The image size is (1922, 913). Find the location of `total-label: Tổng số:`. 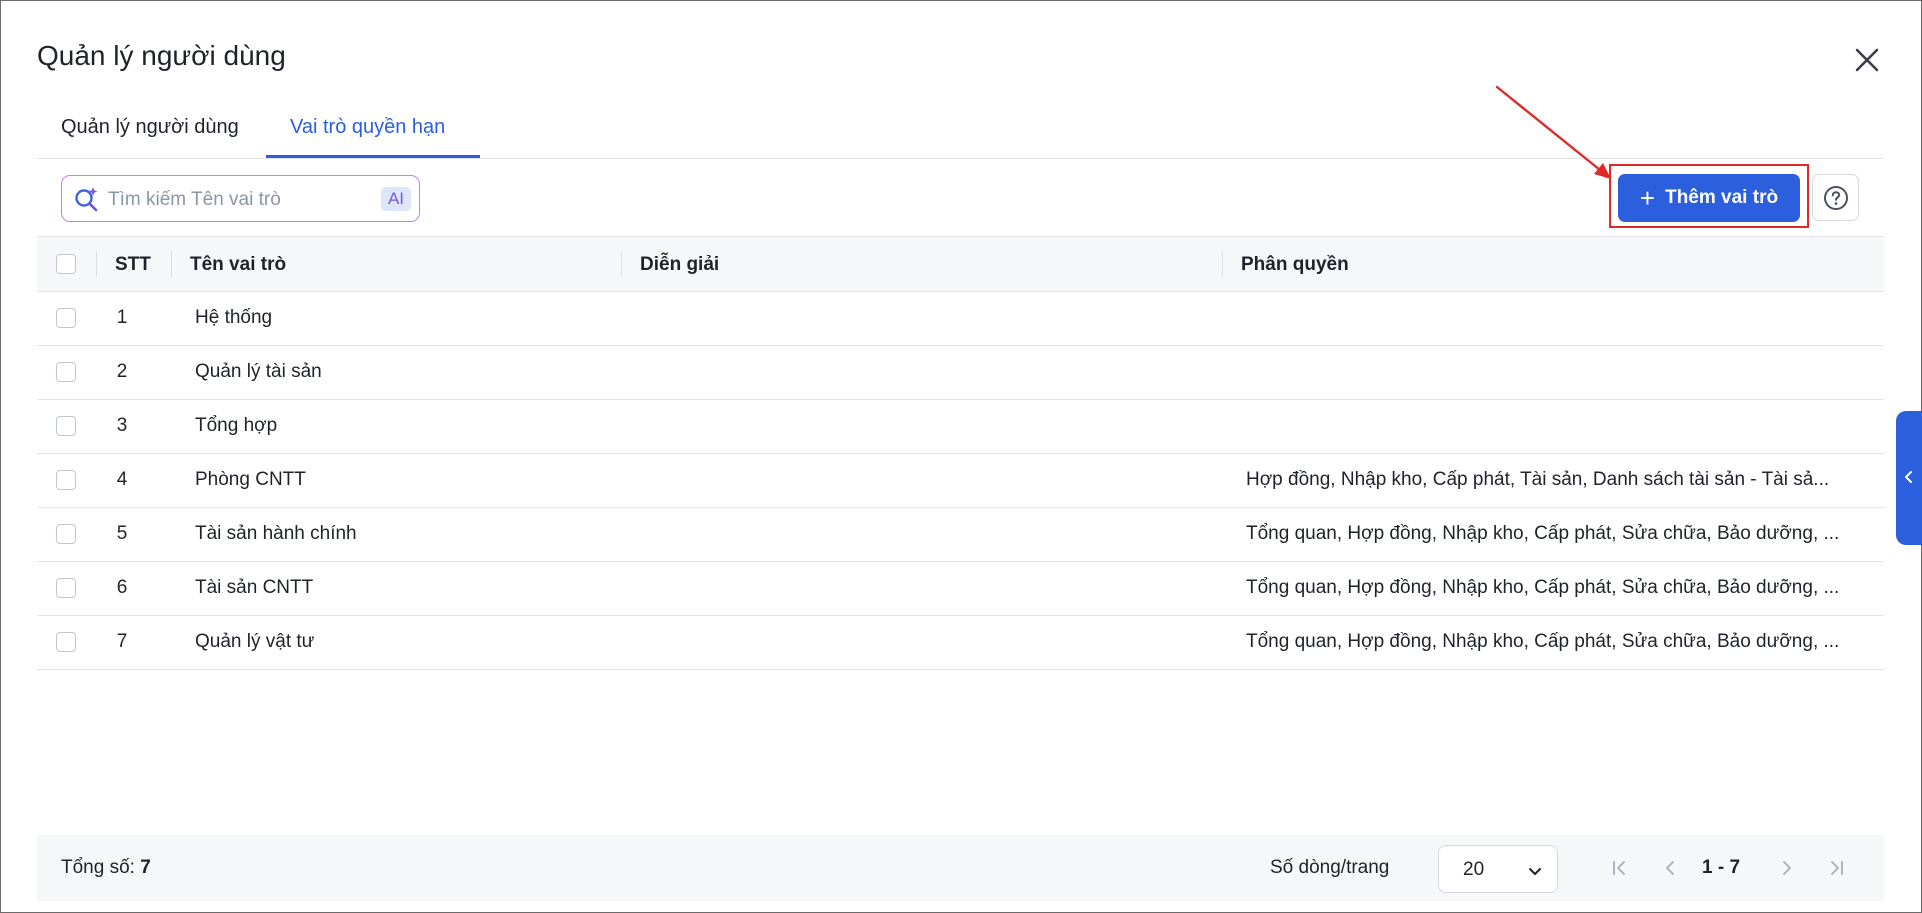

total-label: Tổng số: is located at coordinates (98, 867).